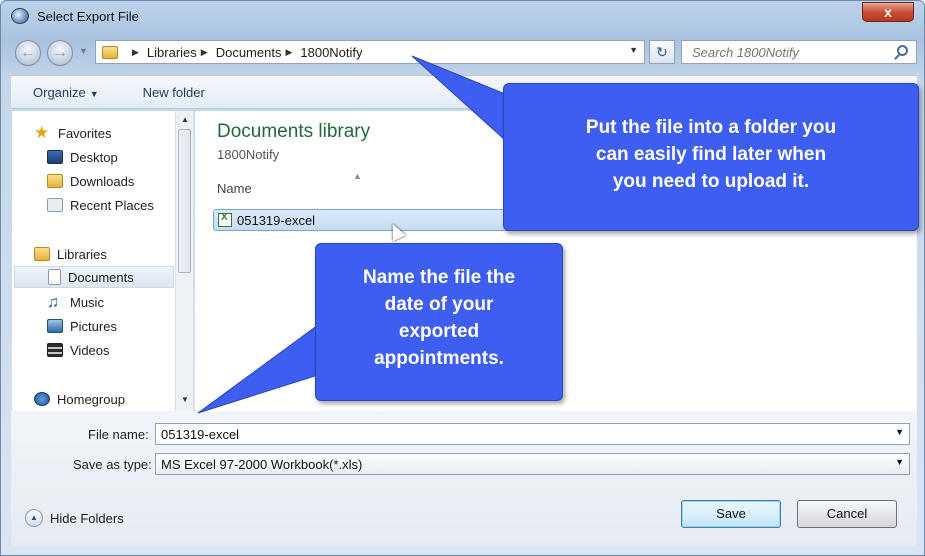 The image size is (925, 556). What do you see at coordinates (54, 277) in the screenshot?
I see `documents-icon` at bounding box center [54, 277].